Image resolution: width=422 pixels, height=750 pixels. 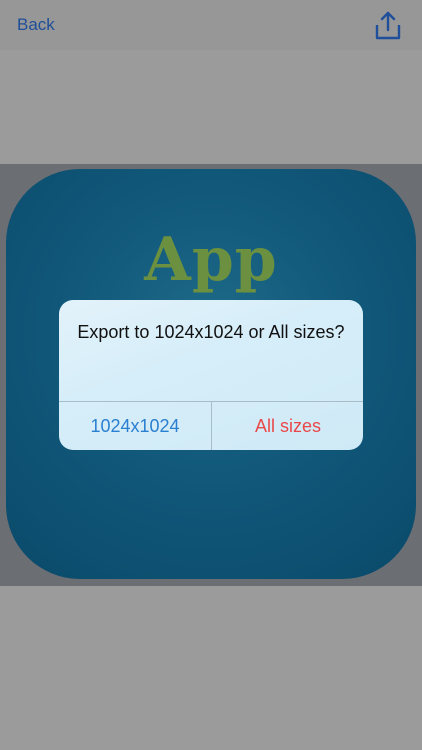 I want to click on alert-message: Export to 1024x1024 or All sizes?, so click(x=211, y=332).